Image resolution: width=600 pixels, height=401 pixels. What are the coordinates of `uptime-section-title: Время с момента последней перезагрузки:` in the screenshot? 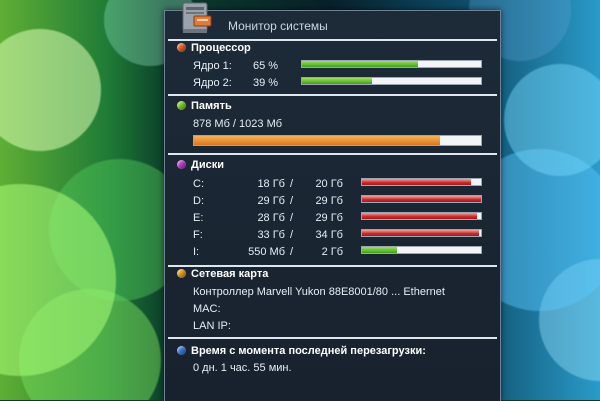 It's located at (301, 351).